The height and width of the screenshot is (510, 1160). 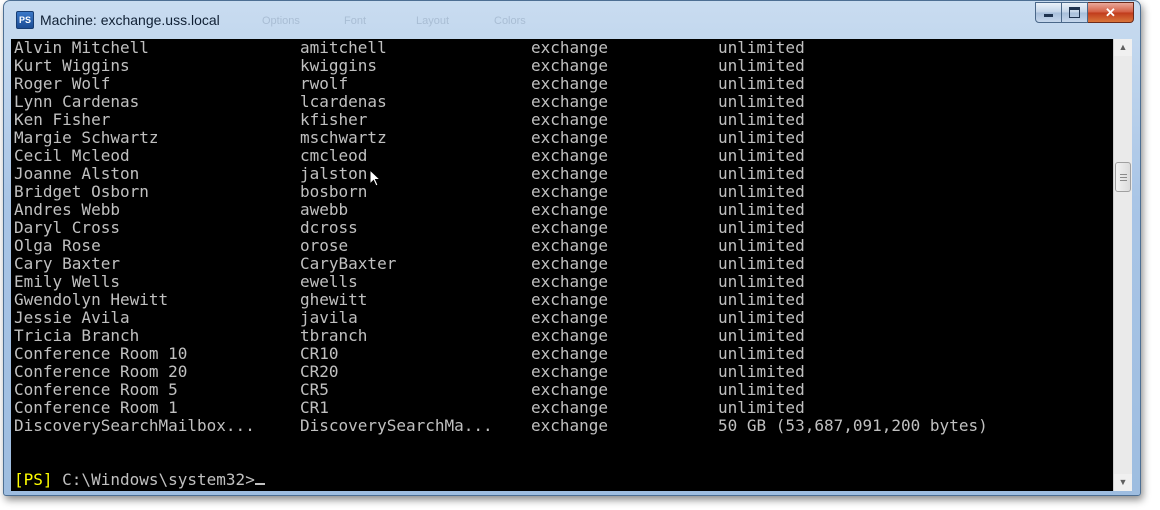 What do you see at coordinates (343, 101) in the screenshot?
I see `mailbox-alias: lcardenas` at bounding box center [343, 101].